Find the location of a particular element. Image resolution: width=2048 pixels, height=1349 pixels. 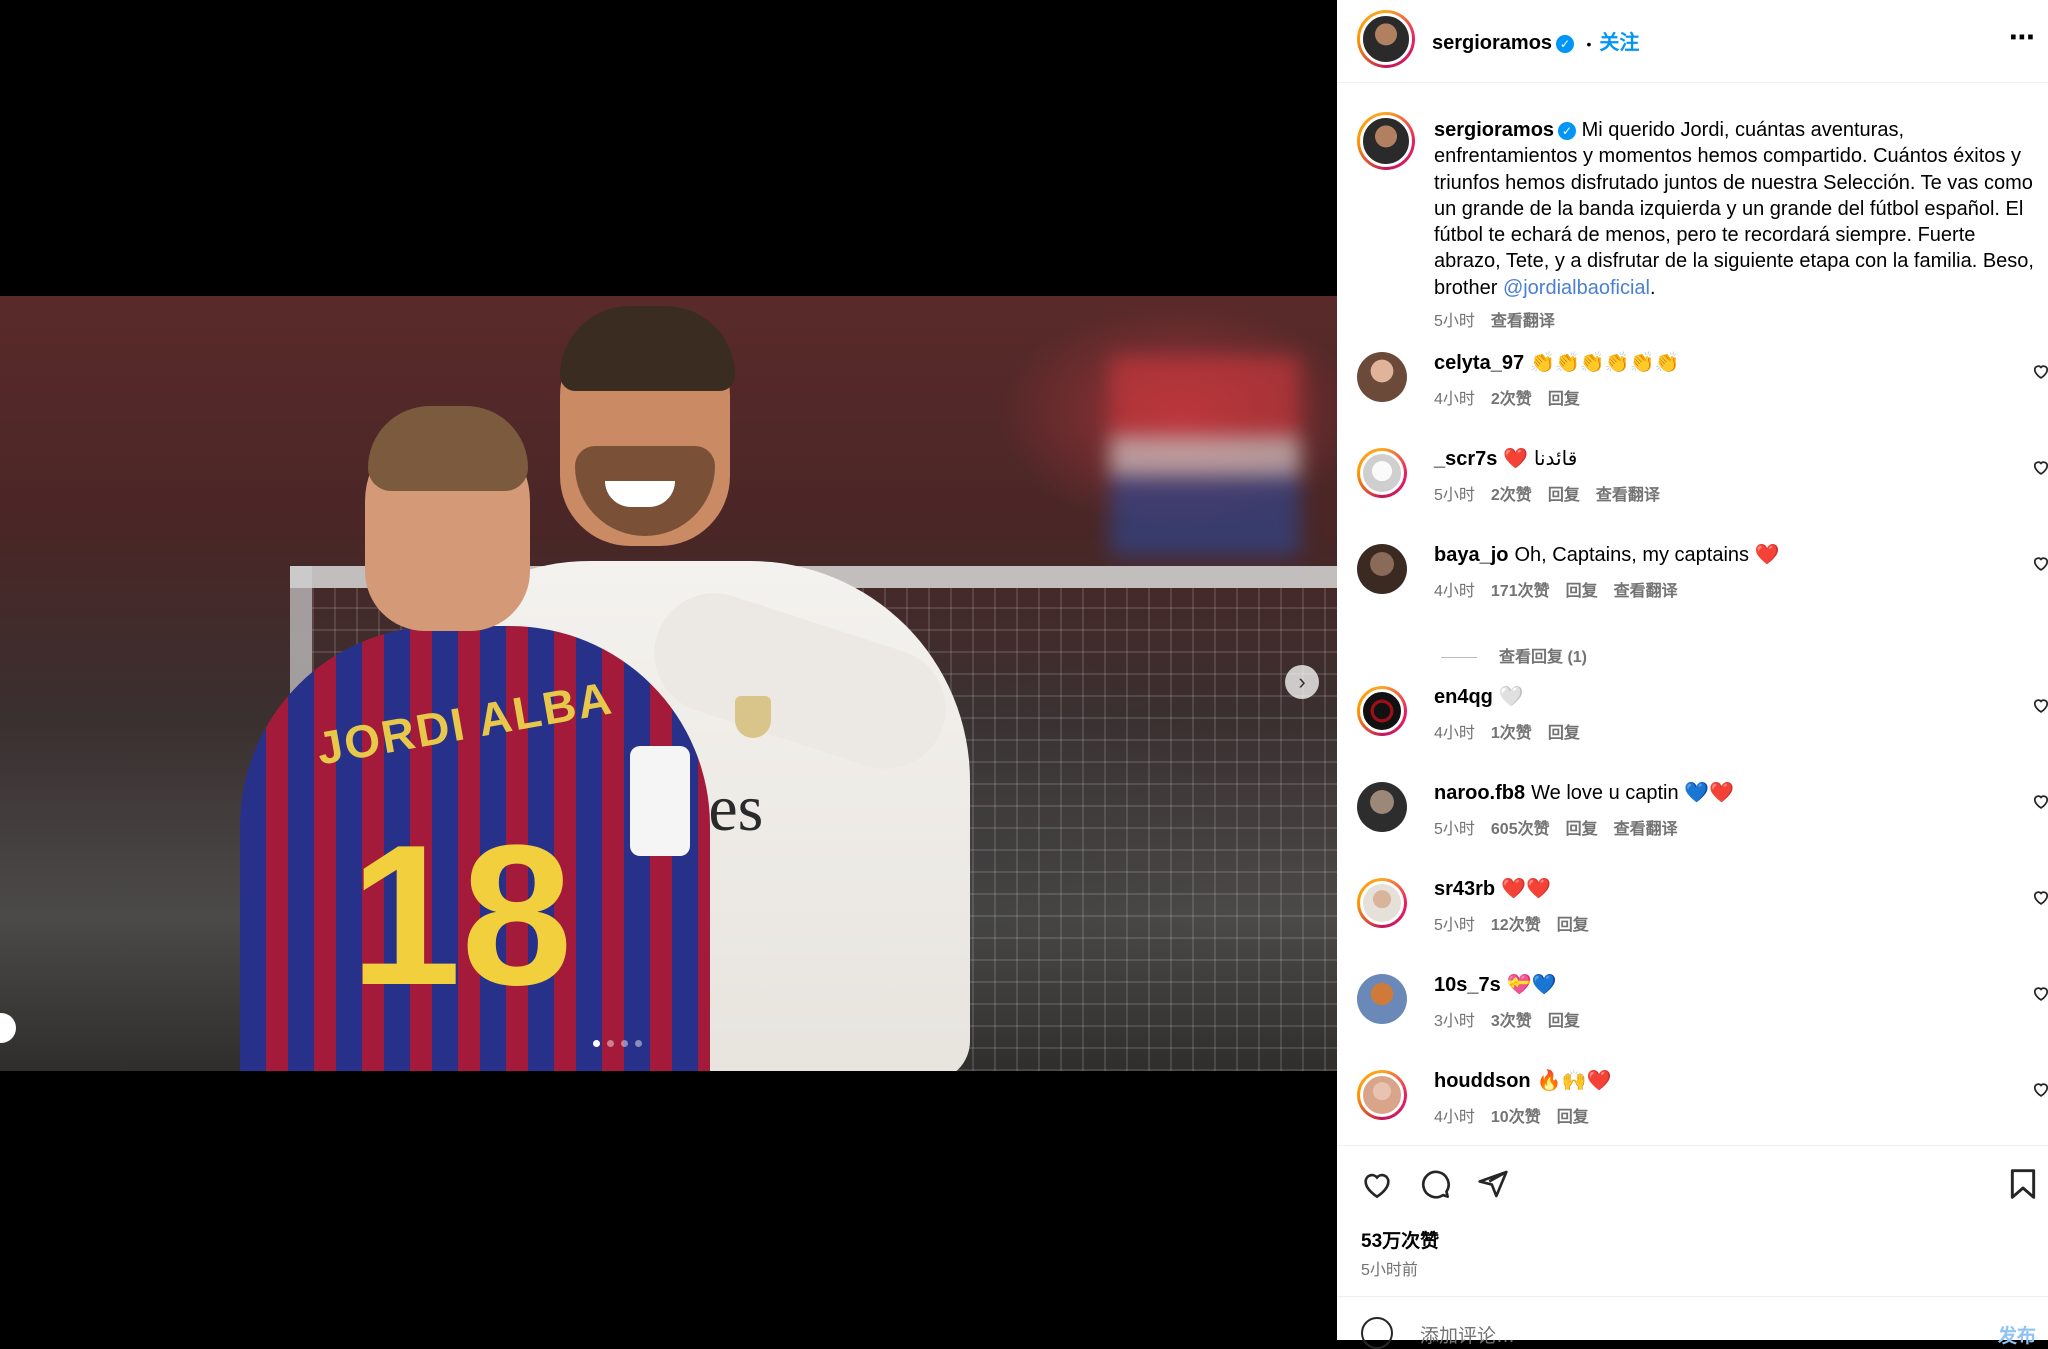

post-time: 5小时前 is located at coordinates (1389, 1270).